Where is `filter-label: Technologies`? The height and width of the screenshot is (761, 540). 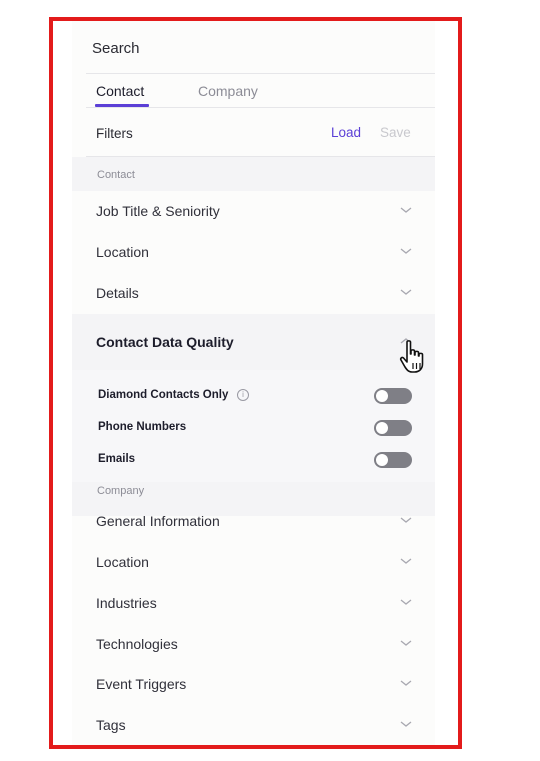 filter-label: Technologies is located at coordinates (137, 644).